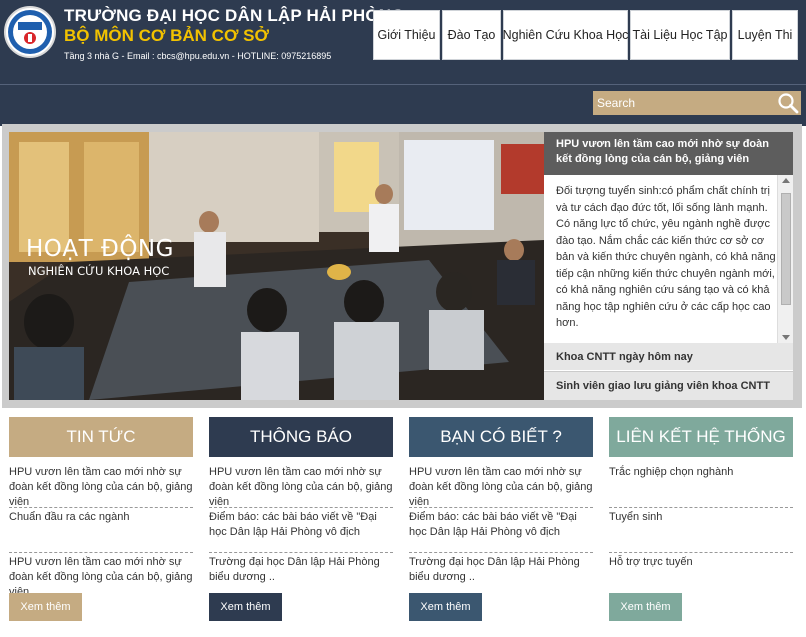 This screenshot has height=637, width=806. I want to click on slider-headline-item: Khoa CNTT ngày hôm nay, so click(668, 357).